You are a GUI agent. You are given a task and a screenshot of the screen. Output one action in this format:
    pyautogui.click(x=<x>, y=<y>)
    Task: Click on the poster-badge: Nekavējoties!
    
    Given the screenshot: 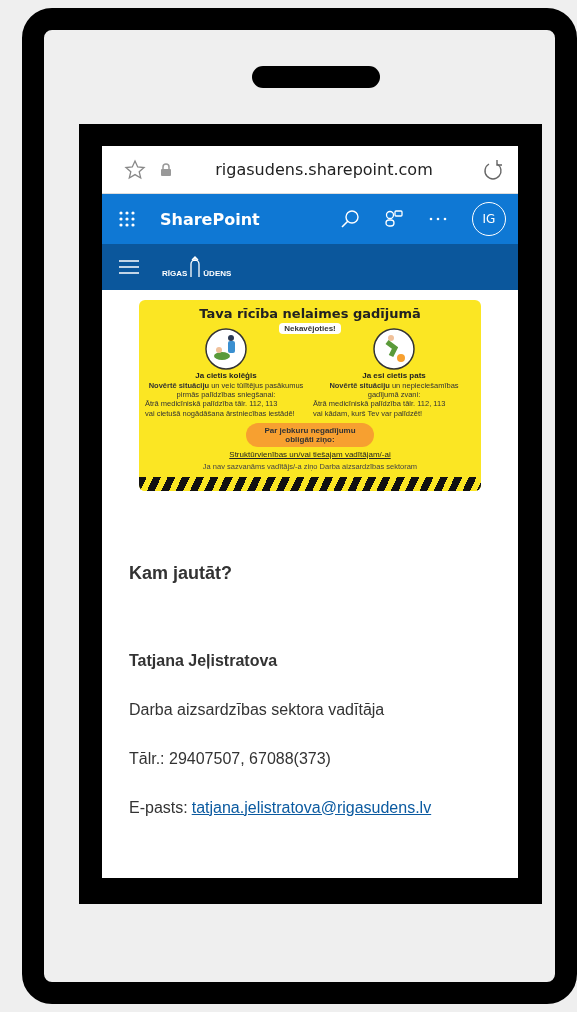 What is the action you would take?
    pyautogui.click(x=310, y=328)
    